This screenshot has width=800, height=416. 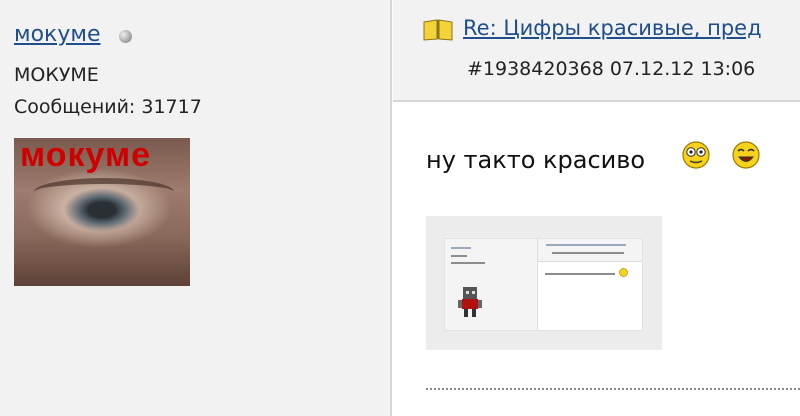 I want to click on username-row: мокуме, so click(x=73, y=34).